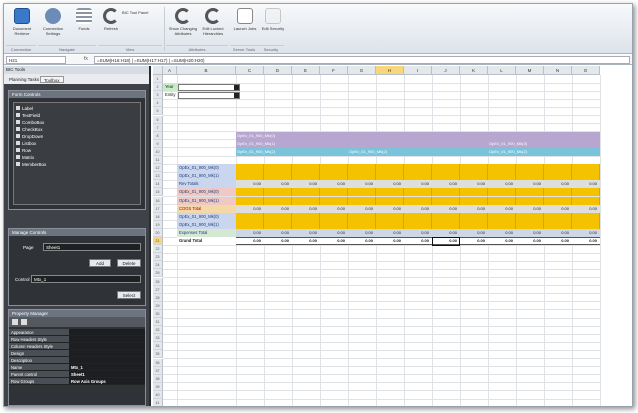 This screenshot has width=638, height=413. I want to click on column-header-corner, so click(158, 70).